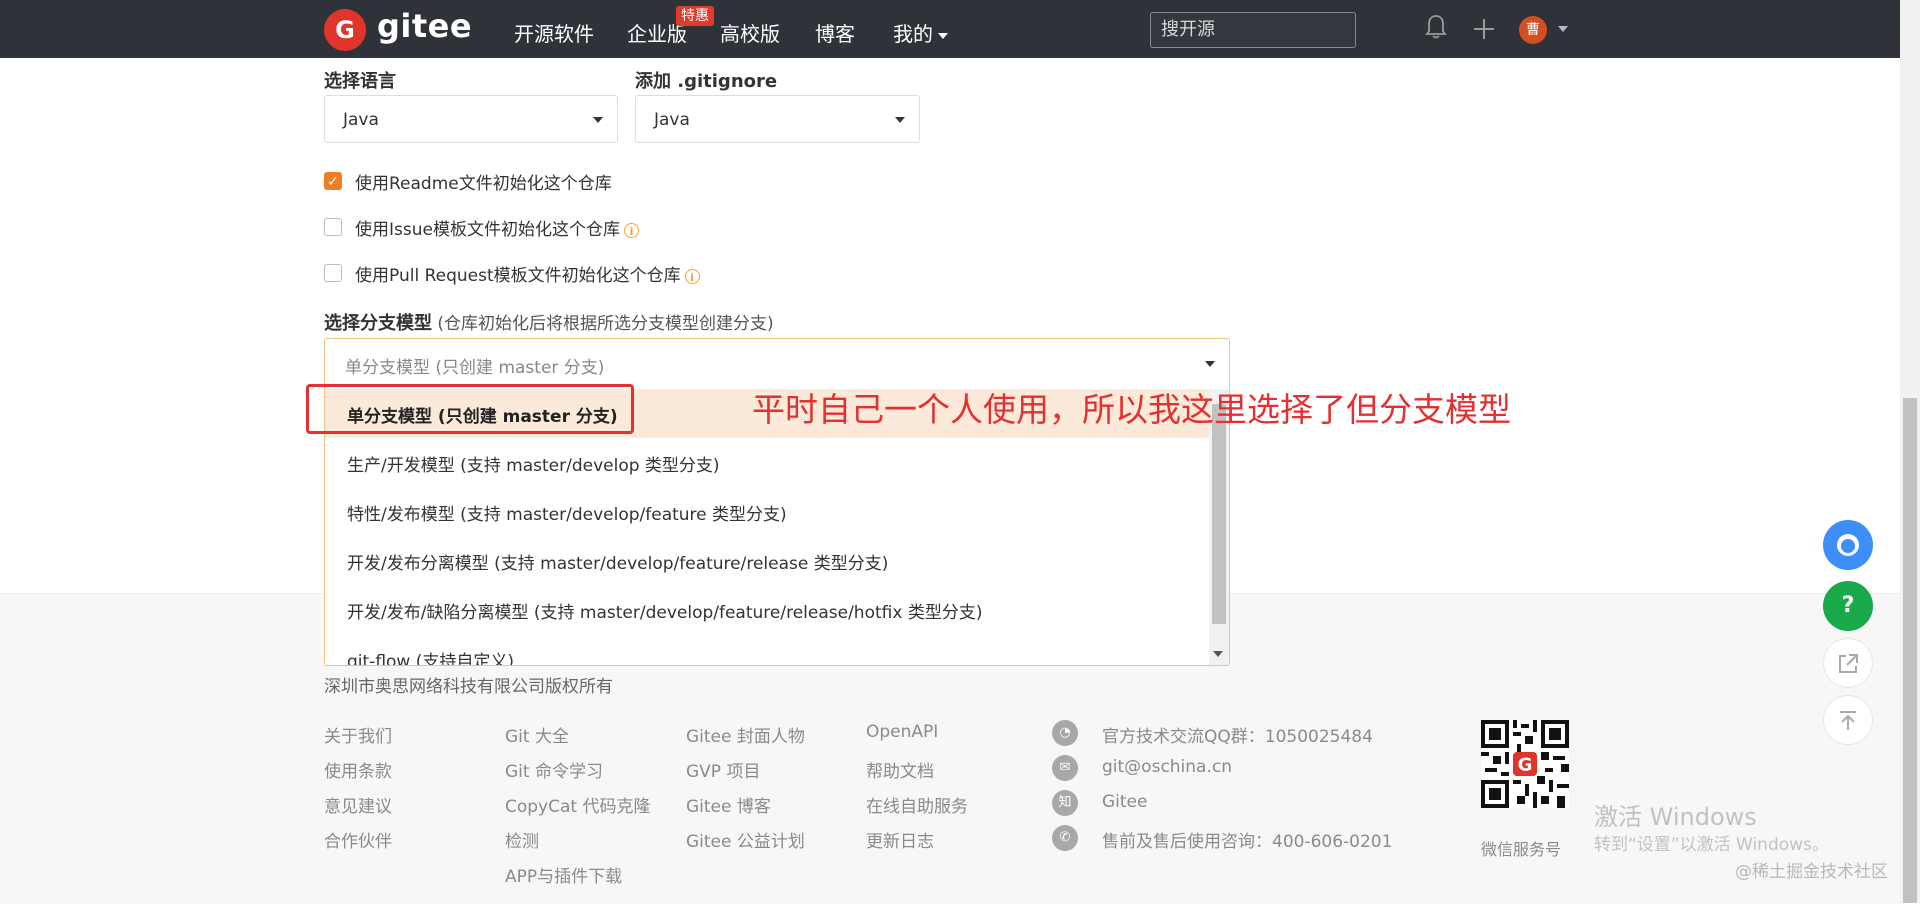 This screenshot has height=904, width=1920. Describe the element at coordinates (333, 227) in the screenshot. I see `issue-template-checkbox` at that location.